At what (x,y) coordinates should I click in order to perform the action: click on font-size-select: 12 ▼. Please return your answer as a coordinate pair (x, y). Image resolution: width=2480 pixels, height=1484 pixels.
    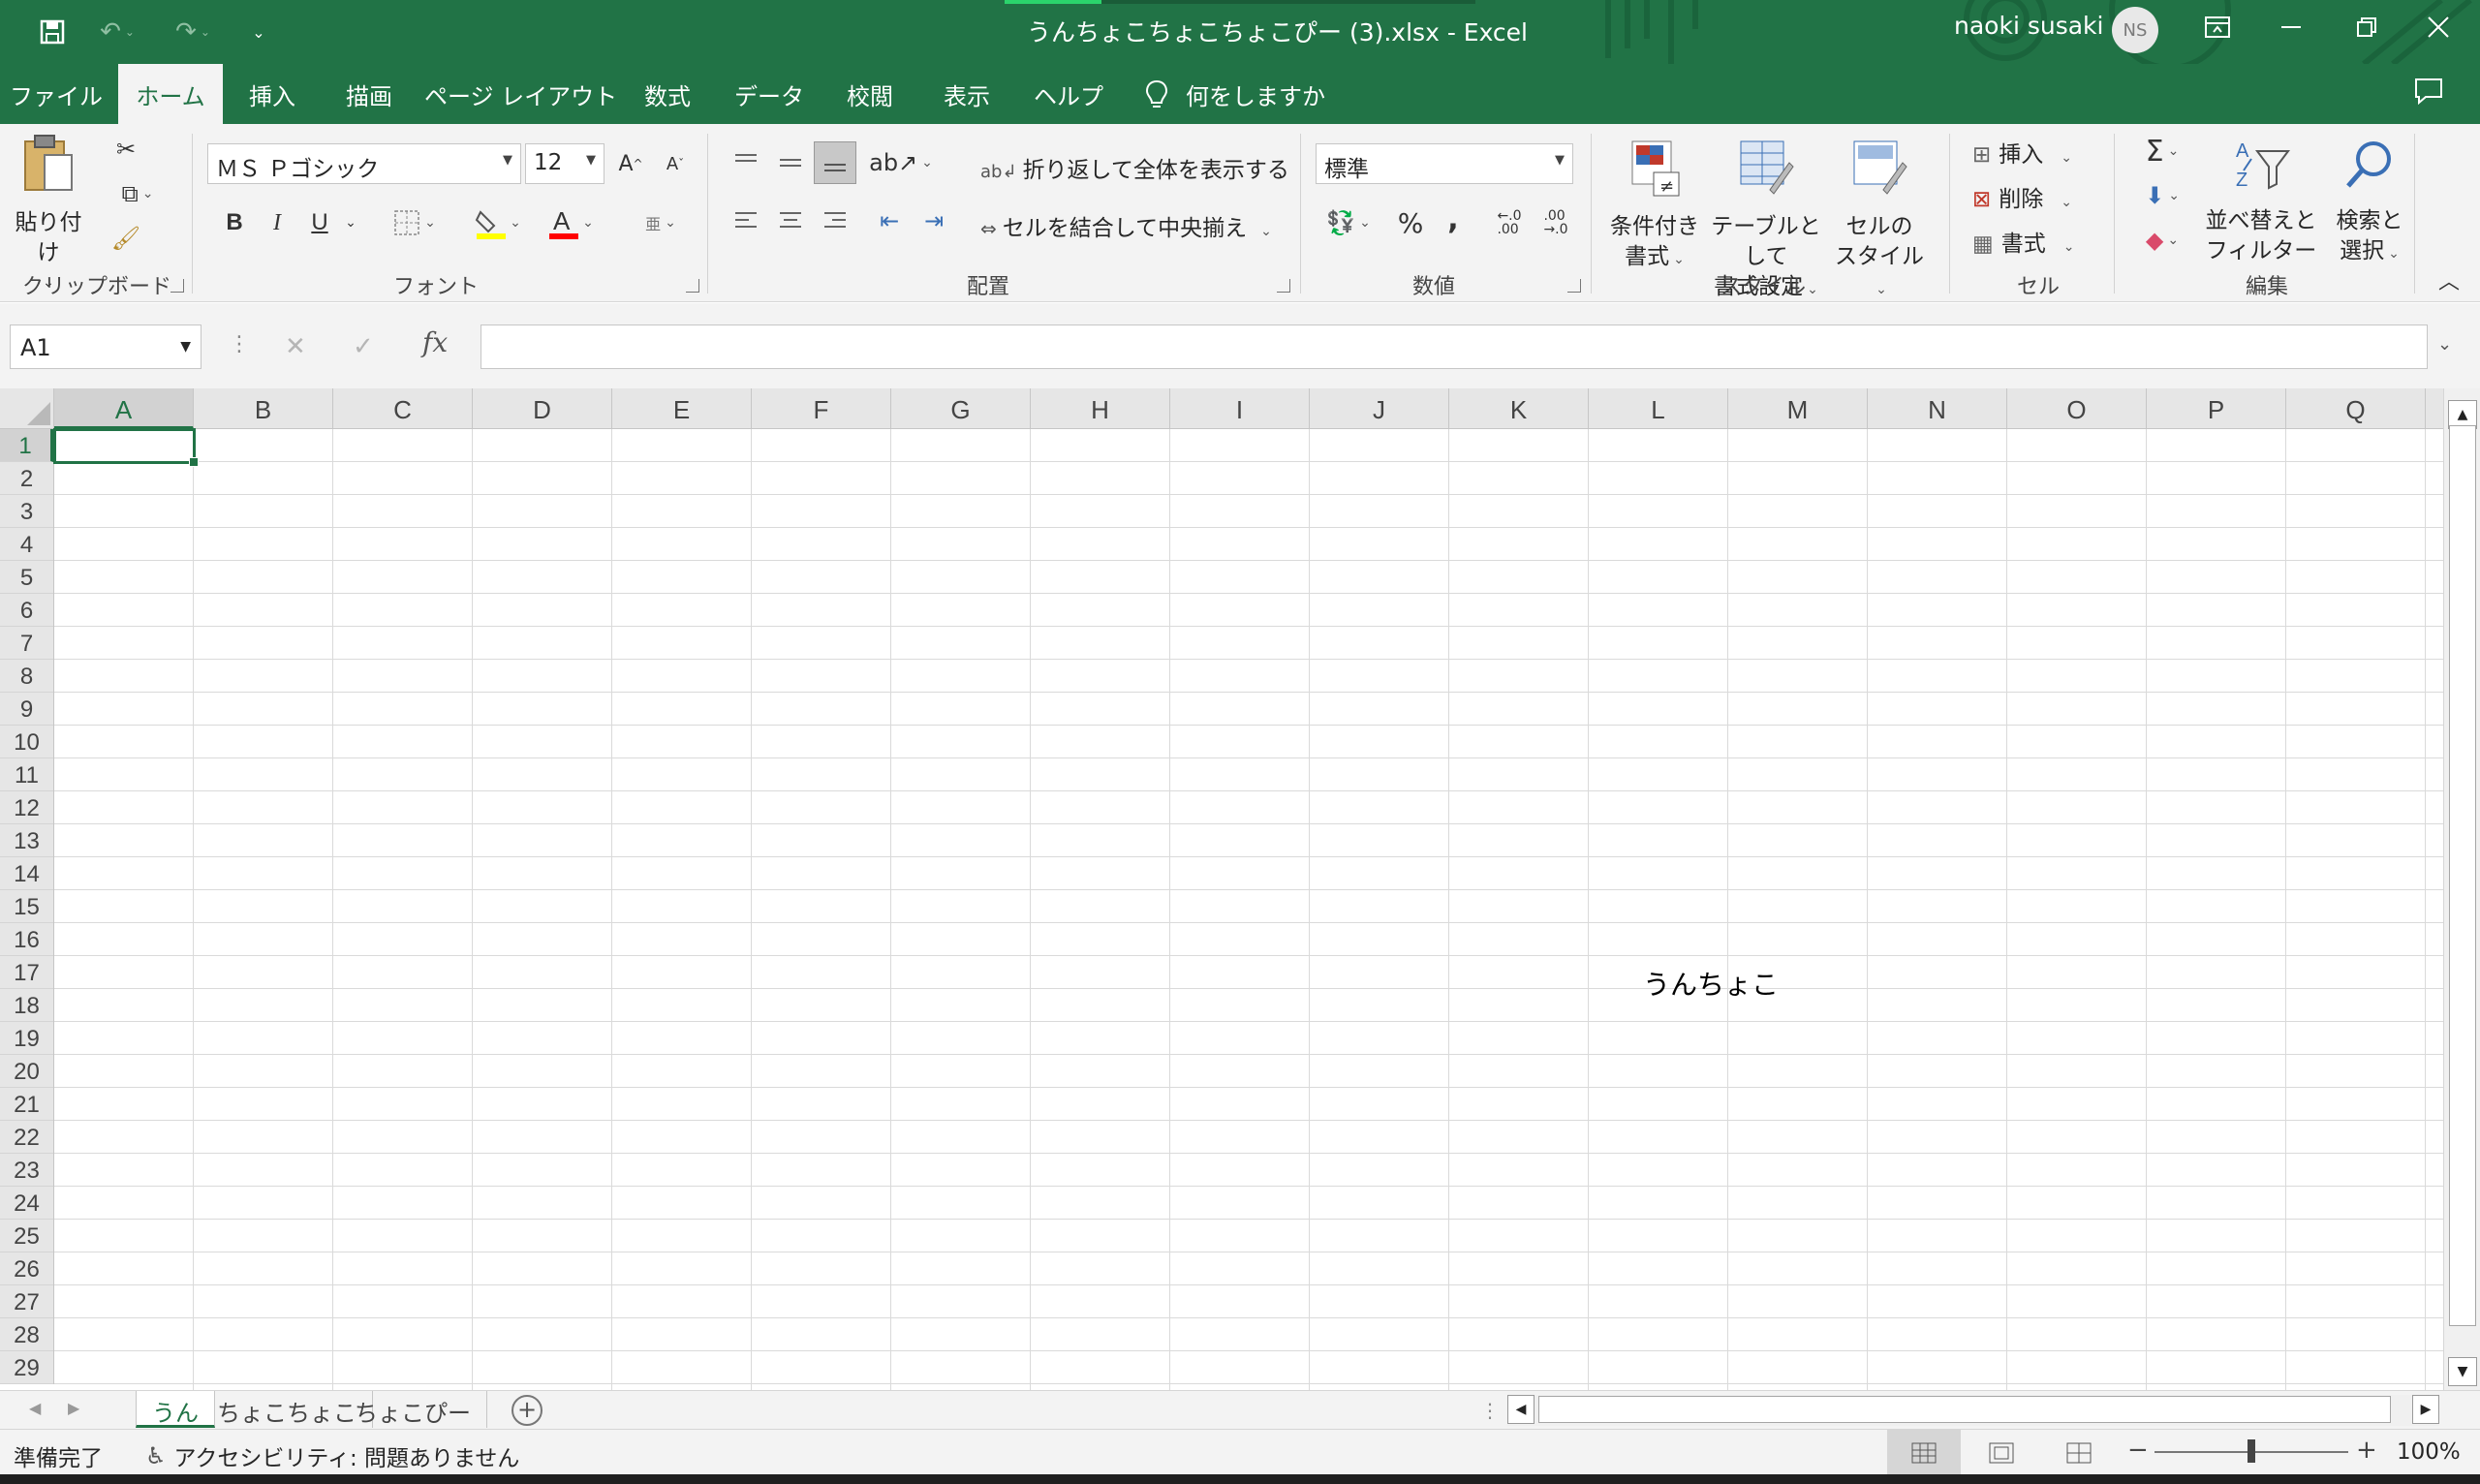
    Looking at the image, I should click on (564, 163).